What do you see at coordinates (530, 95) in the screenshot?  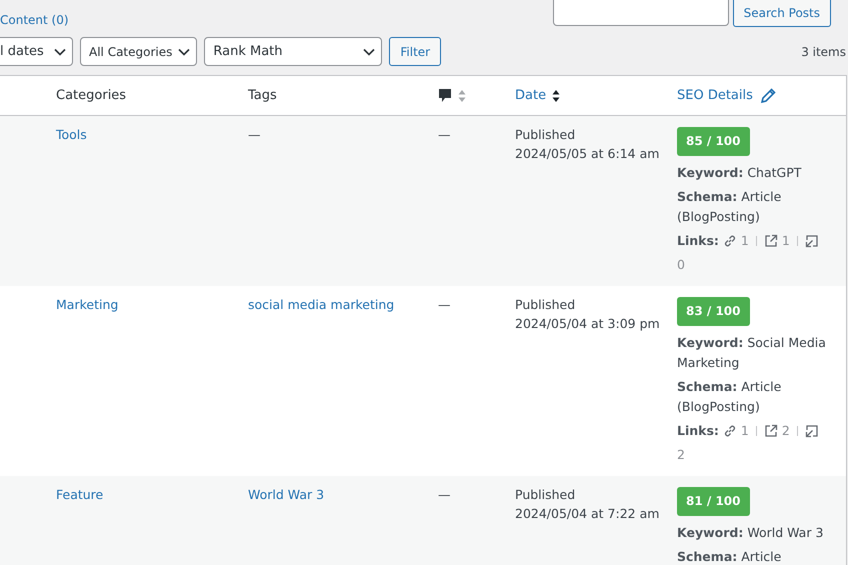 I see `date-column-link: Date` at bounding box center [530, 95].